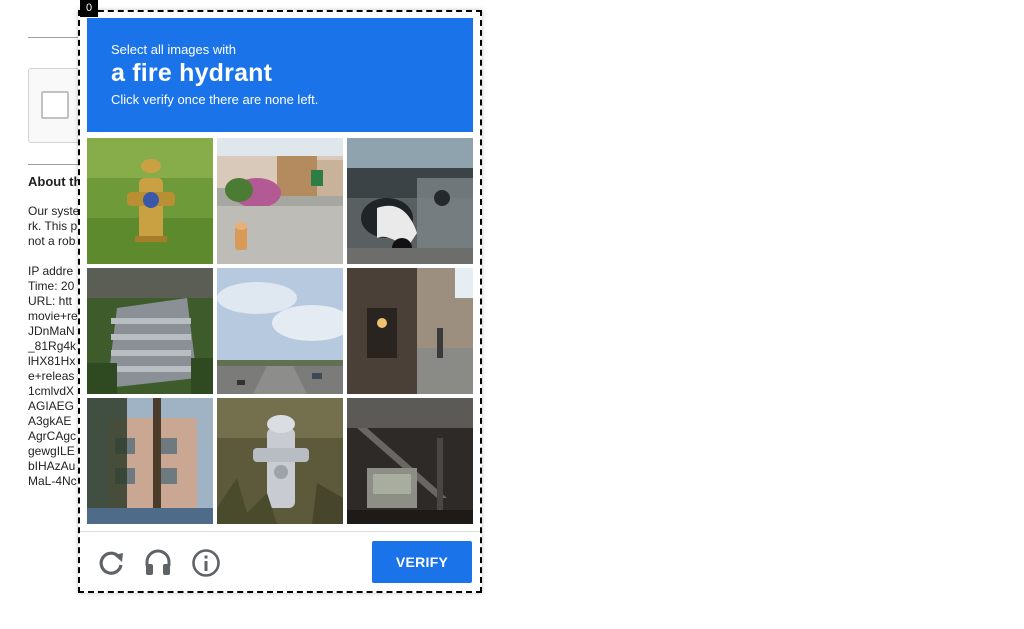  I want to click on reload-icon, so click(111, 563).